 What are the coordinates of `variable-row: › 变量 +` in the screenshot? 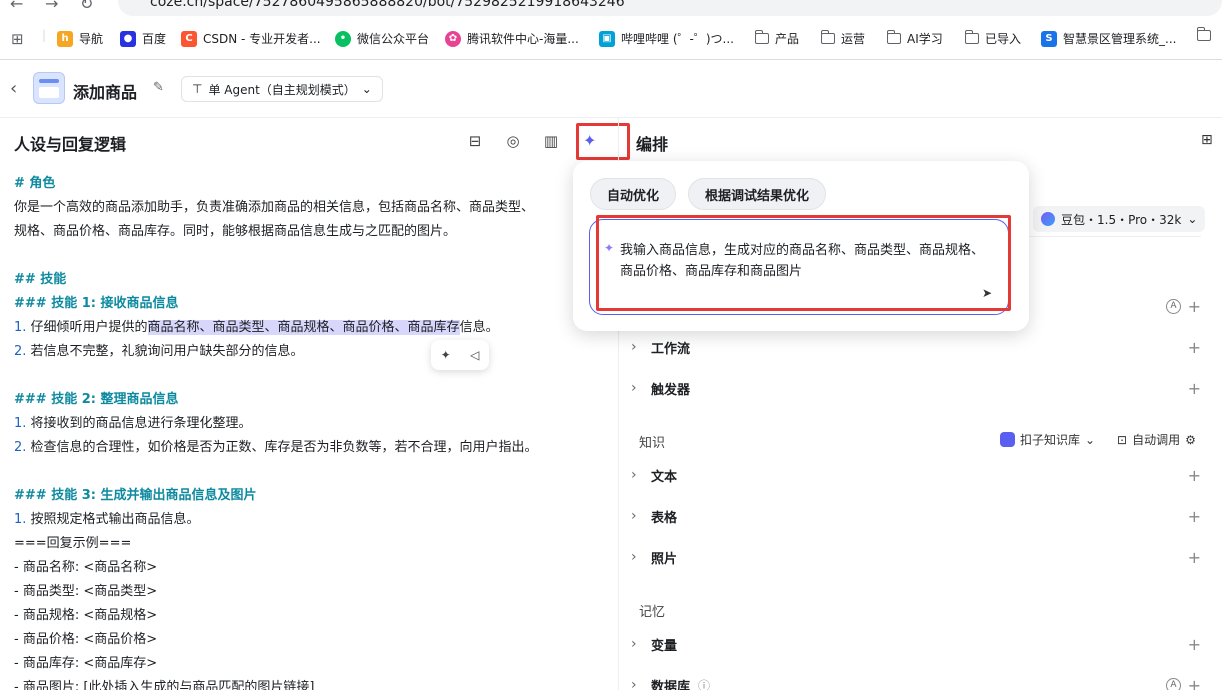 It's located at (916, 644).